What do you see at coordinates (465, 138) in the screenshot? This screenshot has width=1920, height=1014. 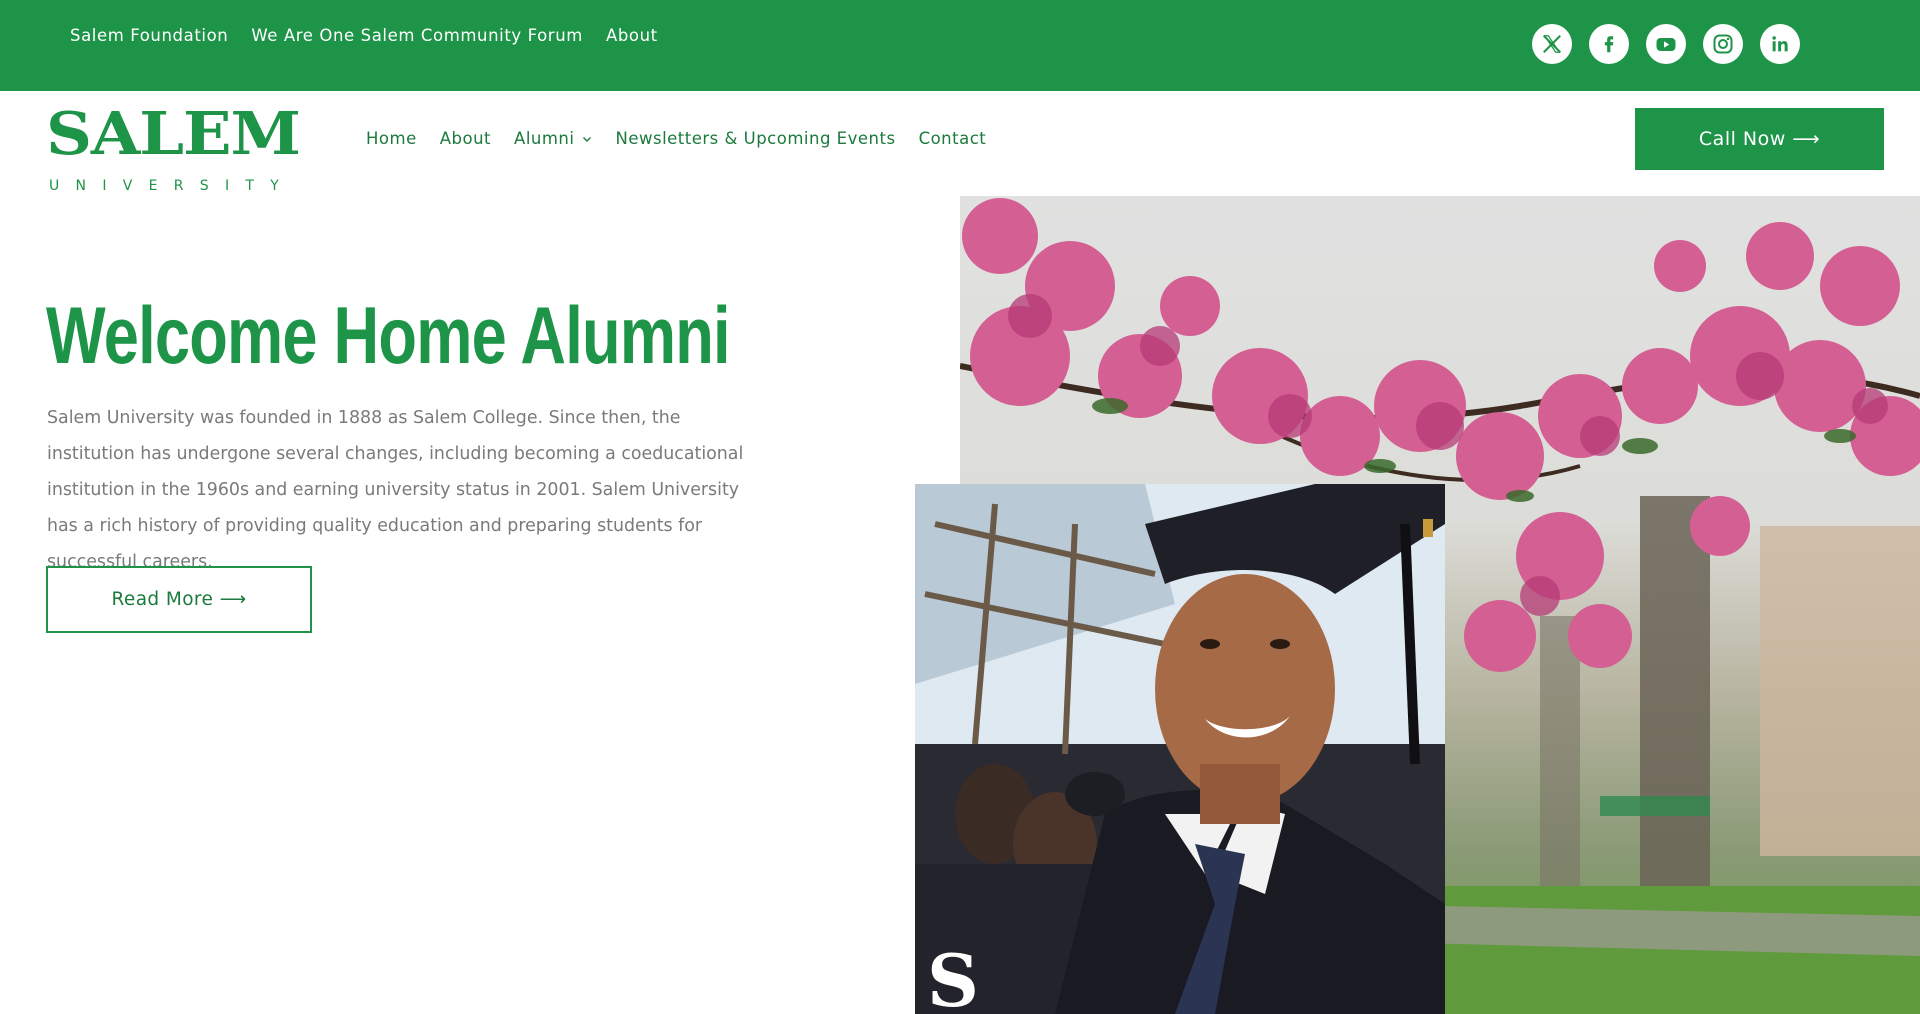 I see `nav-about: About` at bounding box center [465, 138].